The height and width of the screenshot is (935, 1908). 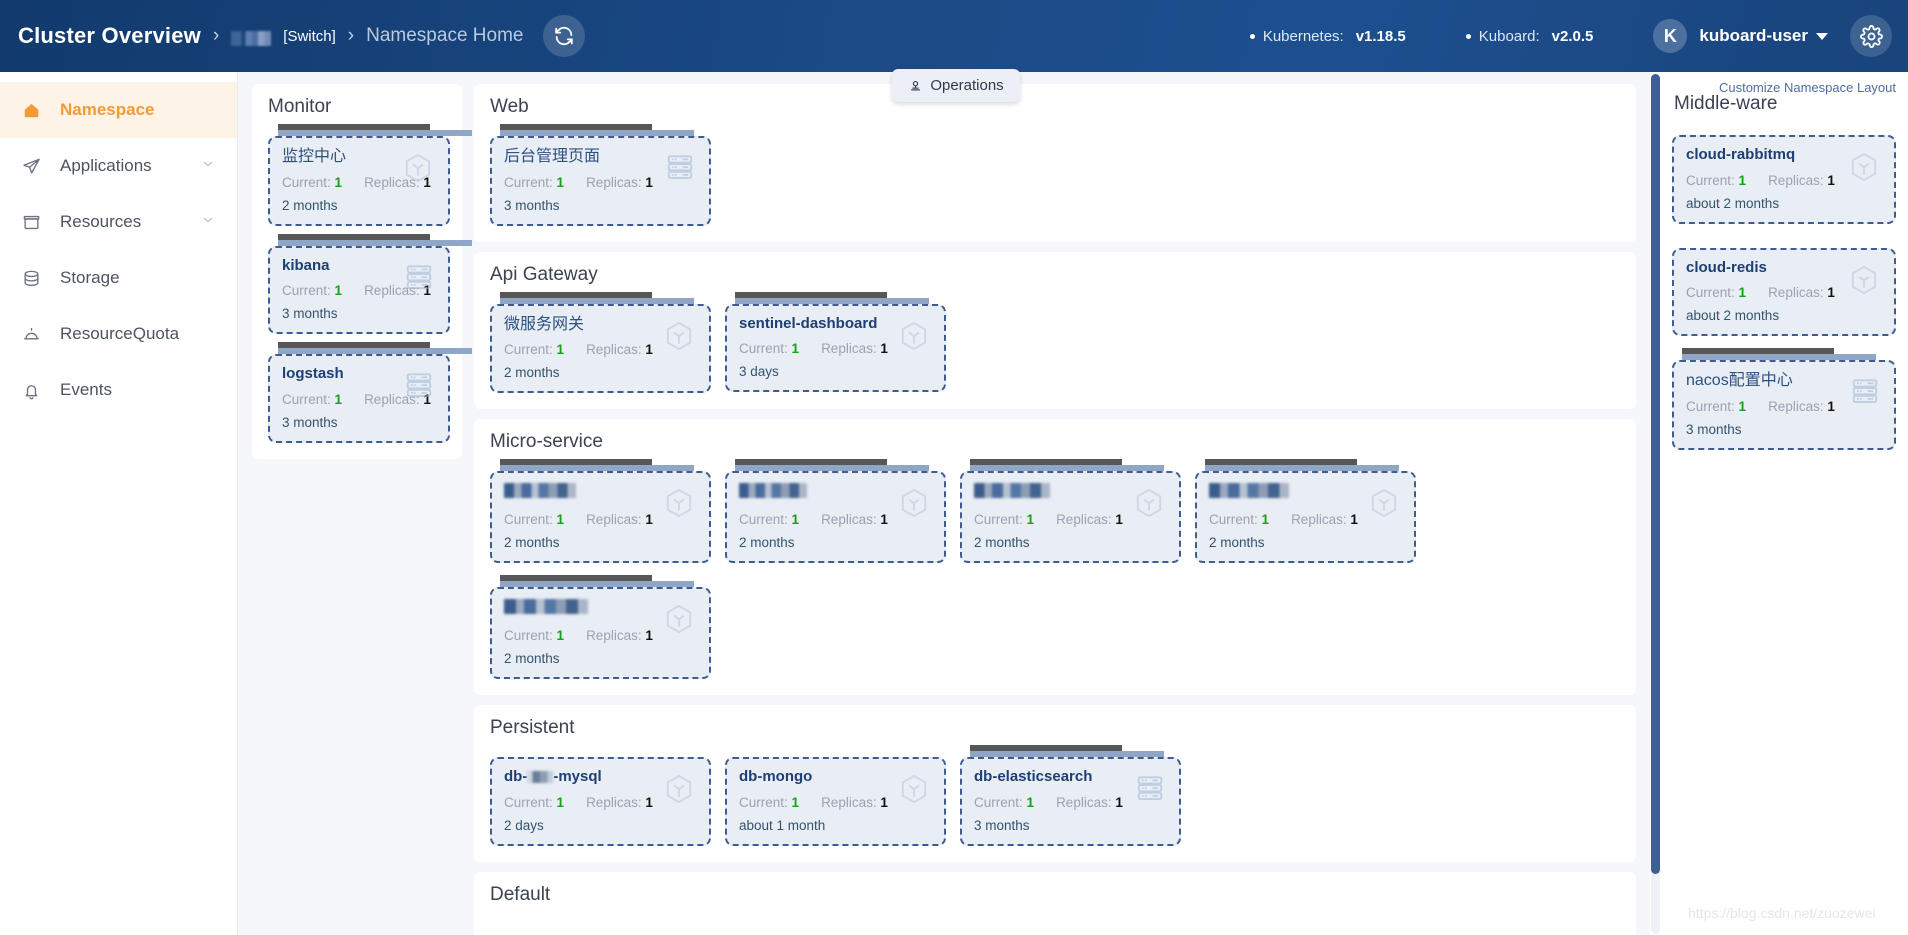 I want to click on app-card: nacos配置中心 Current: 1 Replicas: 13 months, so click(x=1784, y=399).